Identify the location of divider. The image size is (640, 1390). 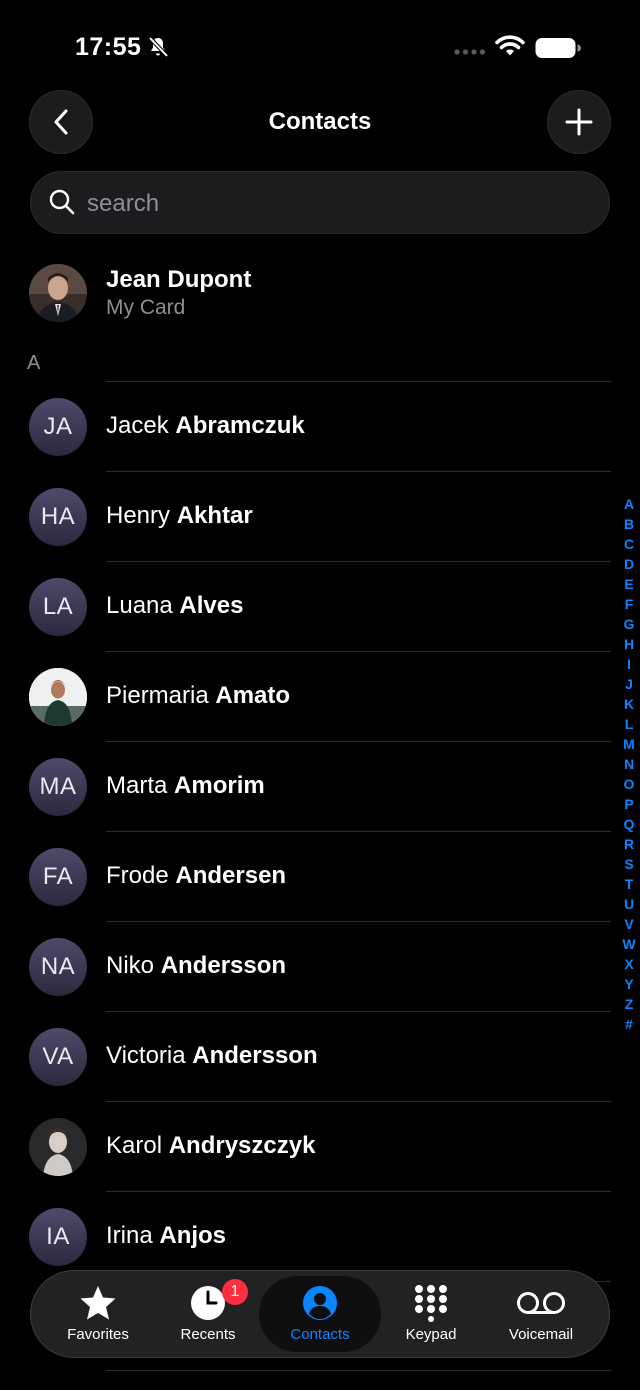
(358, 1370).